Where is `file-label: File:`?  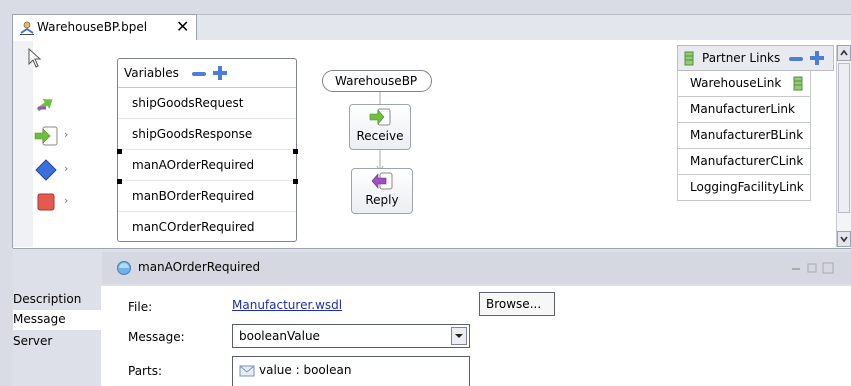
file-label: File: is located at coordinates (140, 307).